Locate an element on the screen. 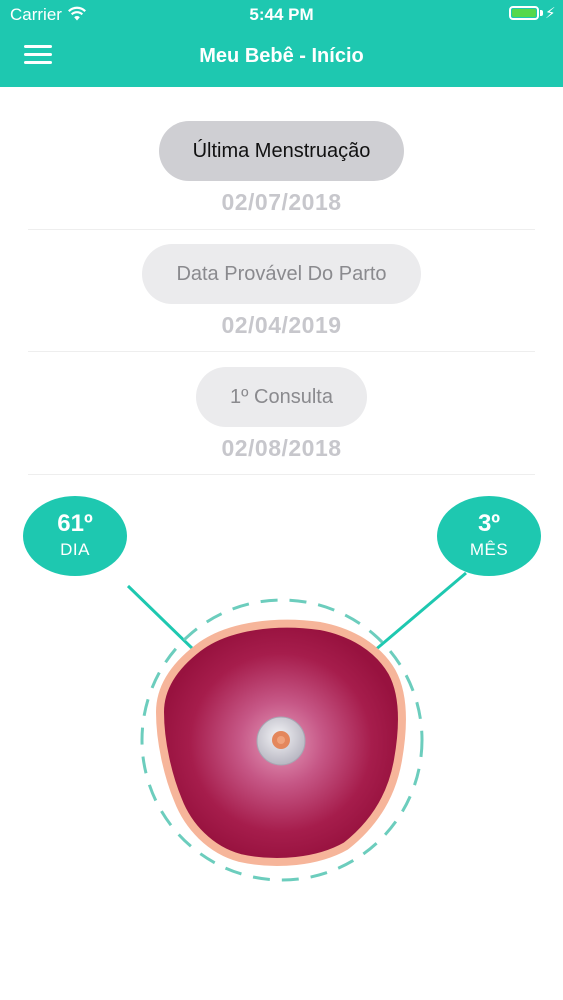  month-bubble: 3º MÊS is located at coordinates (489, 536).